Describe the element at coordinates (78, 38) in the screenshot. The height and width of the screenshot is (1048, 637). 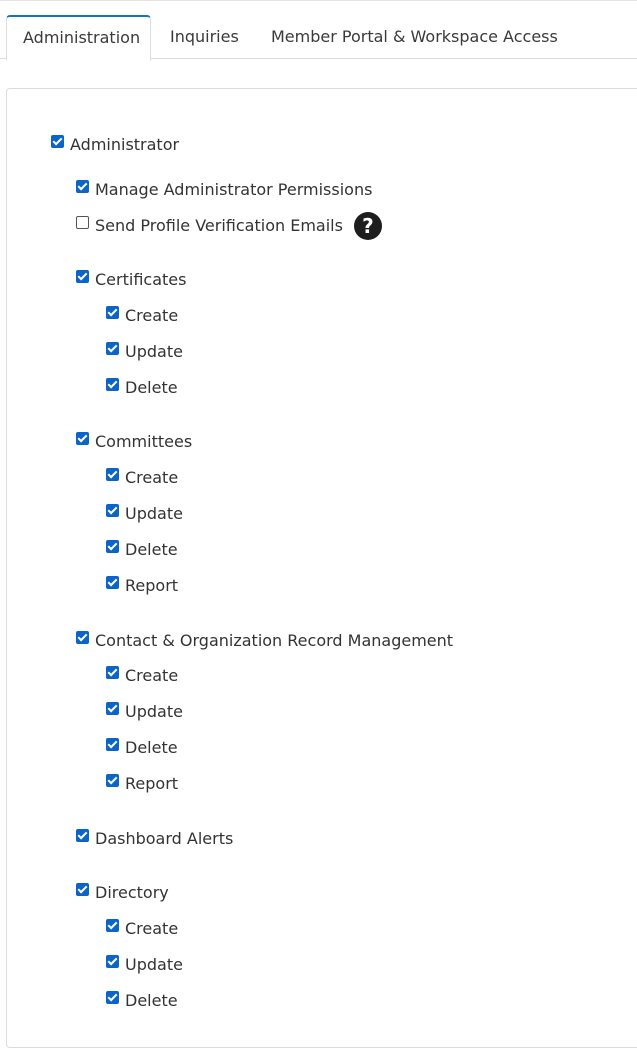
I see `tab-administration: Administration` at that location.